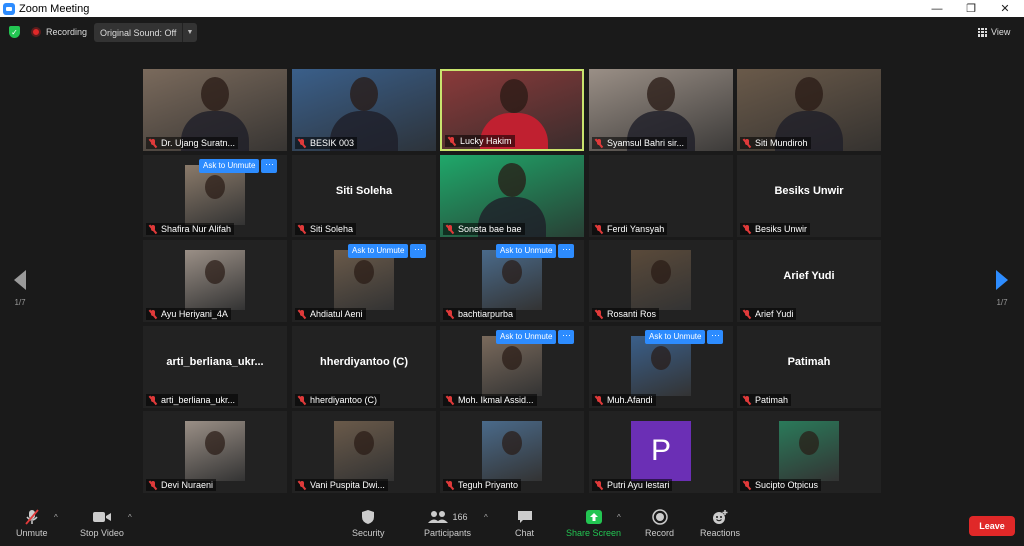 The image size is (1024, 546). I want to click on stop-video-button: Stop Video, so click(102, 523).